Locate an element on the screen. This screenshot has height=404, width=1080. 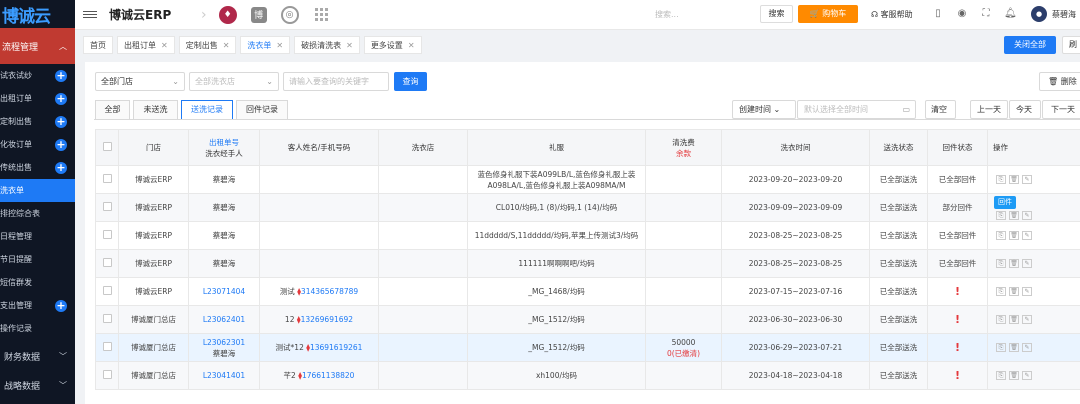
sidebar-item-3: 化妆订单 + is located at coordinates (37, 144).